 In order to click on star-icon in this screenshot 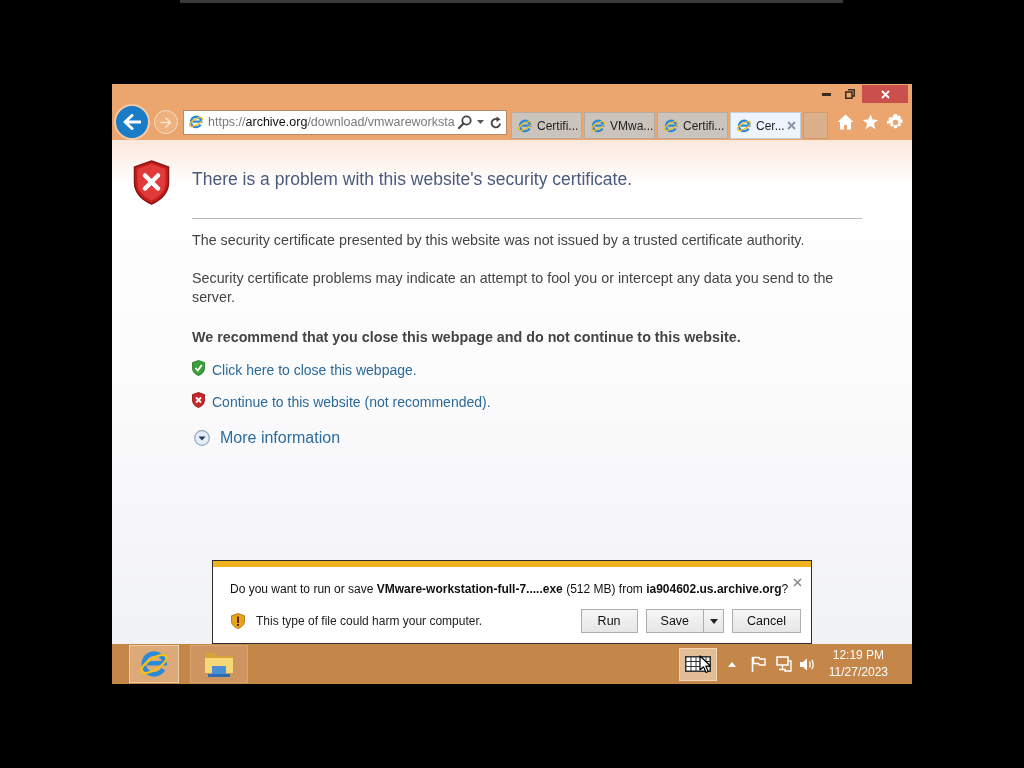, I will do `click(870, 122)`.